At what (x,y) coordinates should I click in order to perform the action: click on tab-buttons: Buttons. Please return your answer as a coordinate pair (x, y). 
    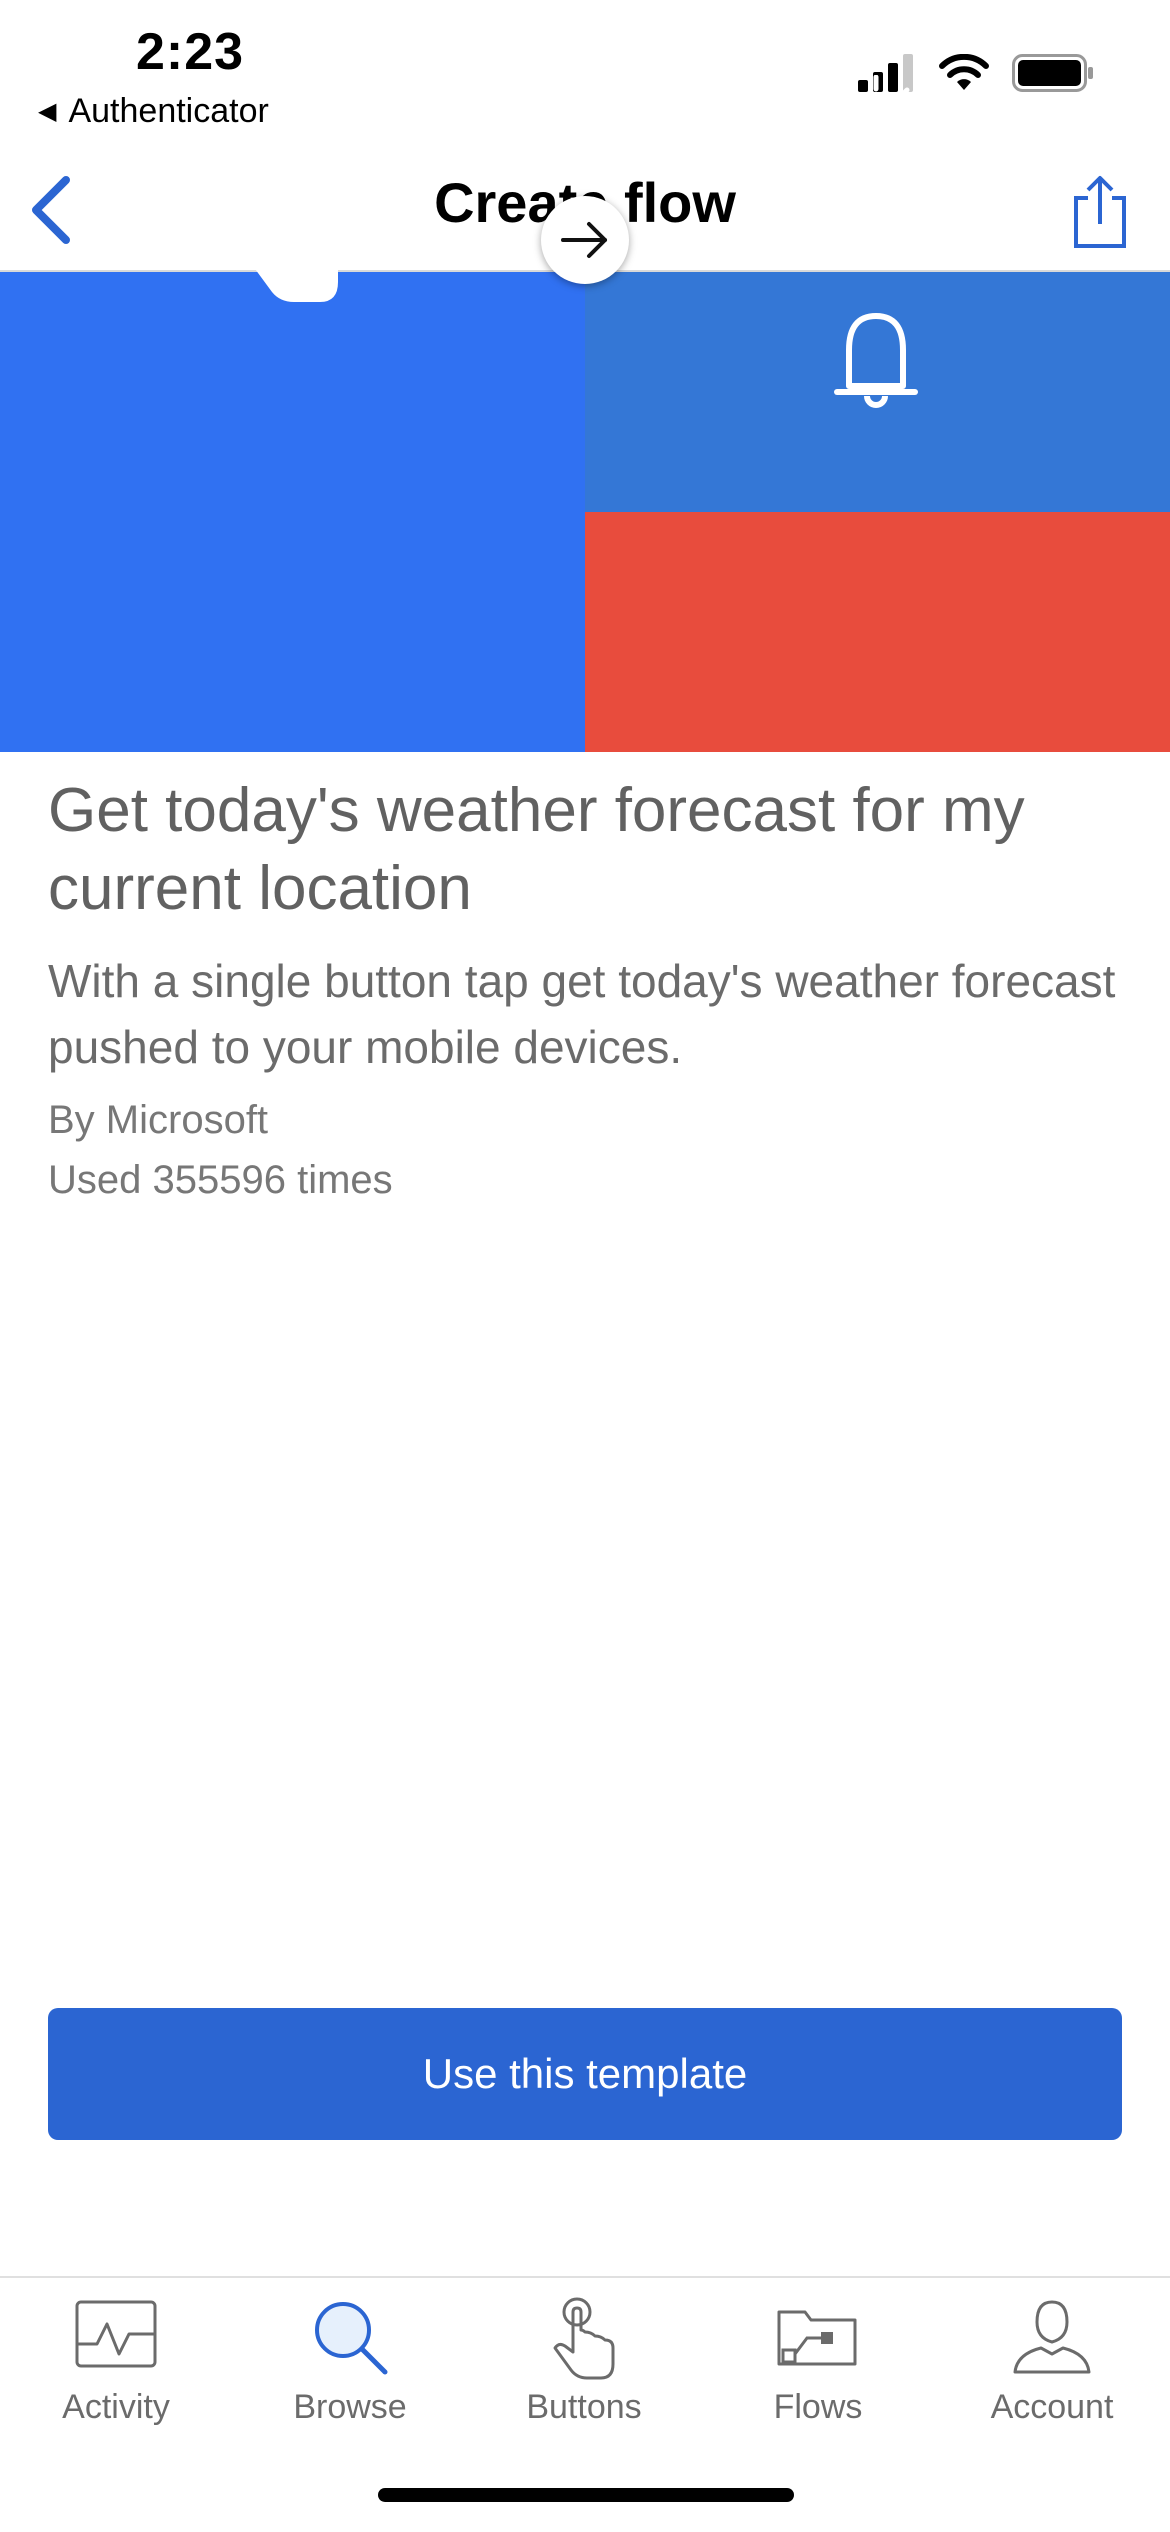
    Looking at the image, I should click on (584, 2359).